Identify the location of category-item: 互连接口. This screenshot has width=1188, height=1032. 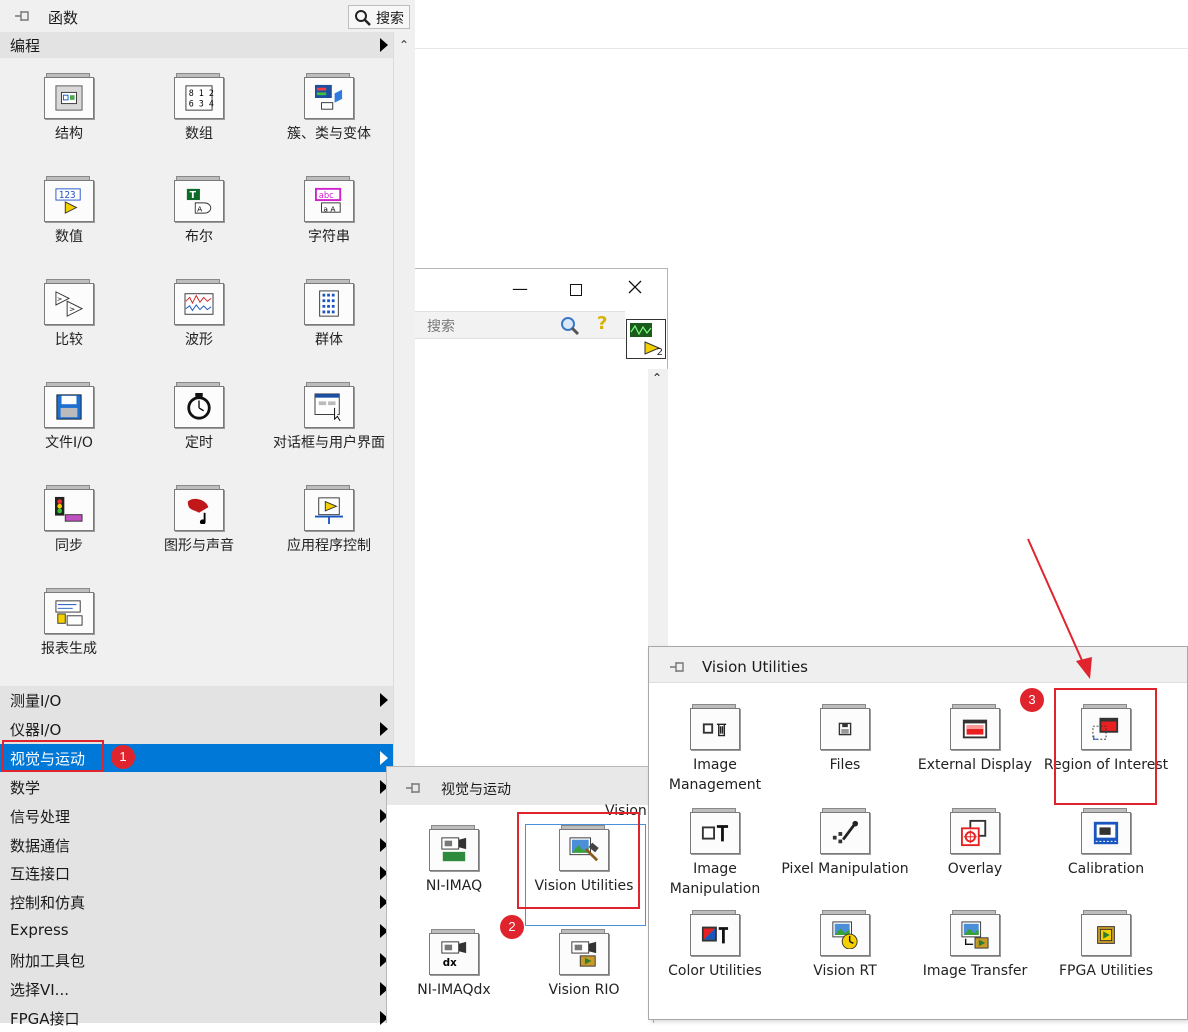
(196, 873).